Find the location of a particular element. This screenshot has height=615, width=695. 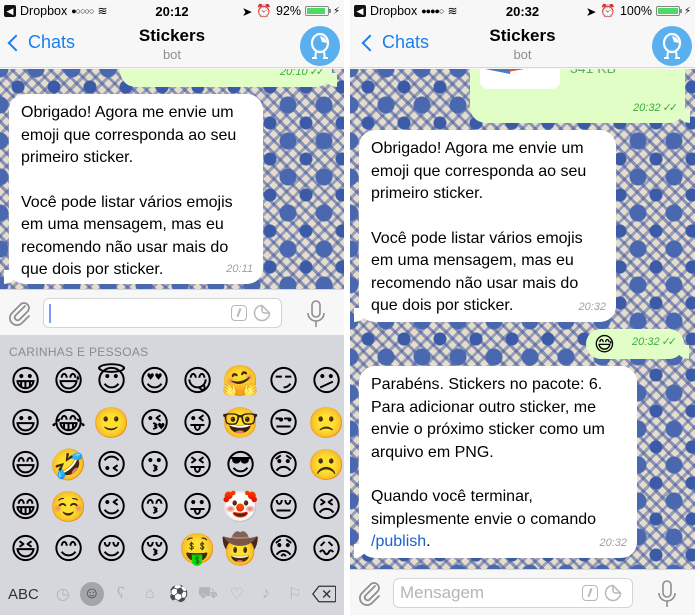

emoji-key: 😀 is located at coordinates (25, 382).